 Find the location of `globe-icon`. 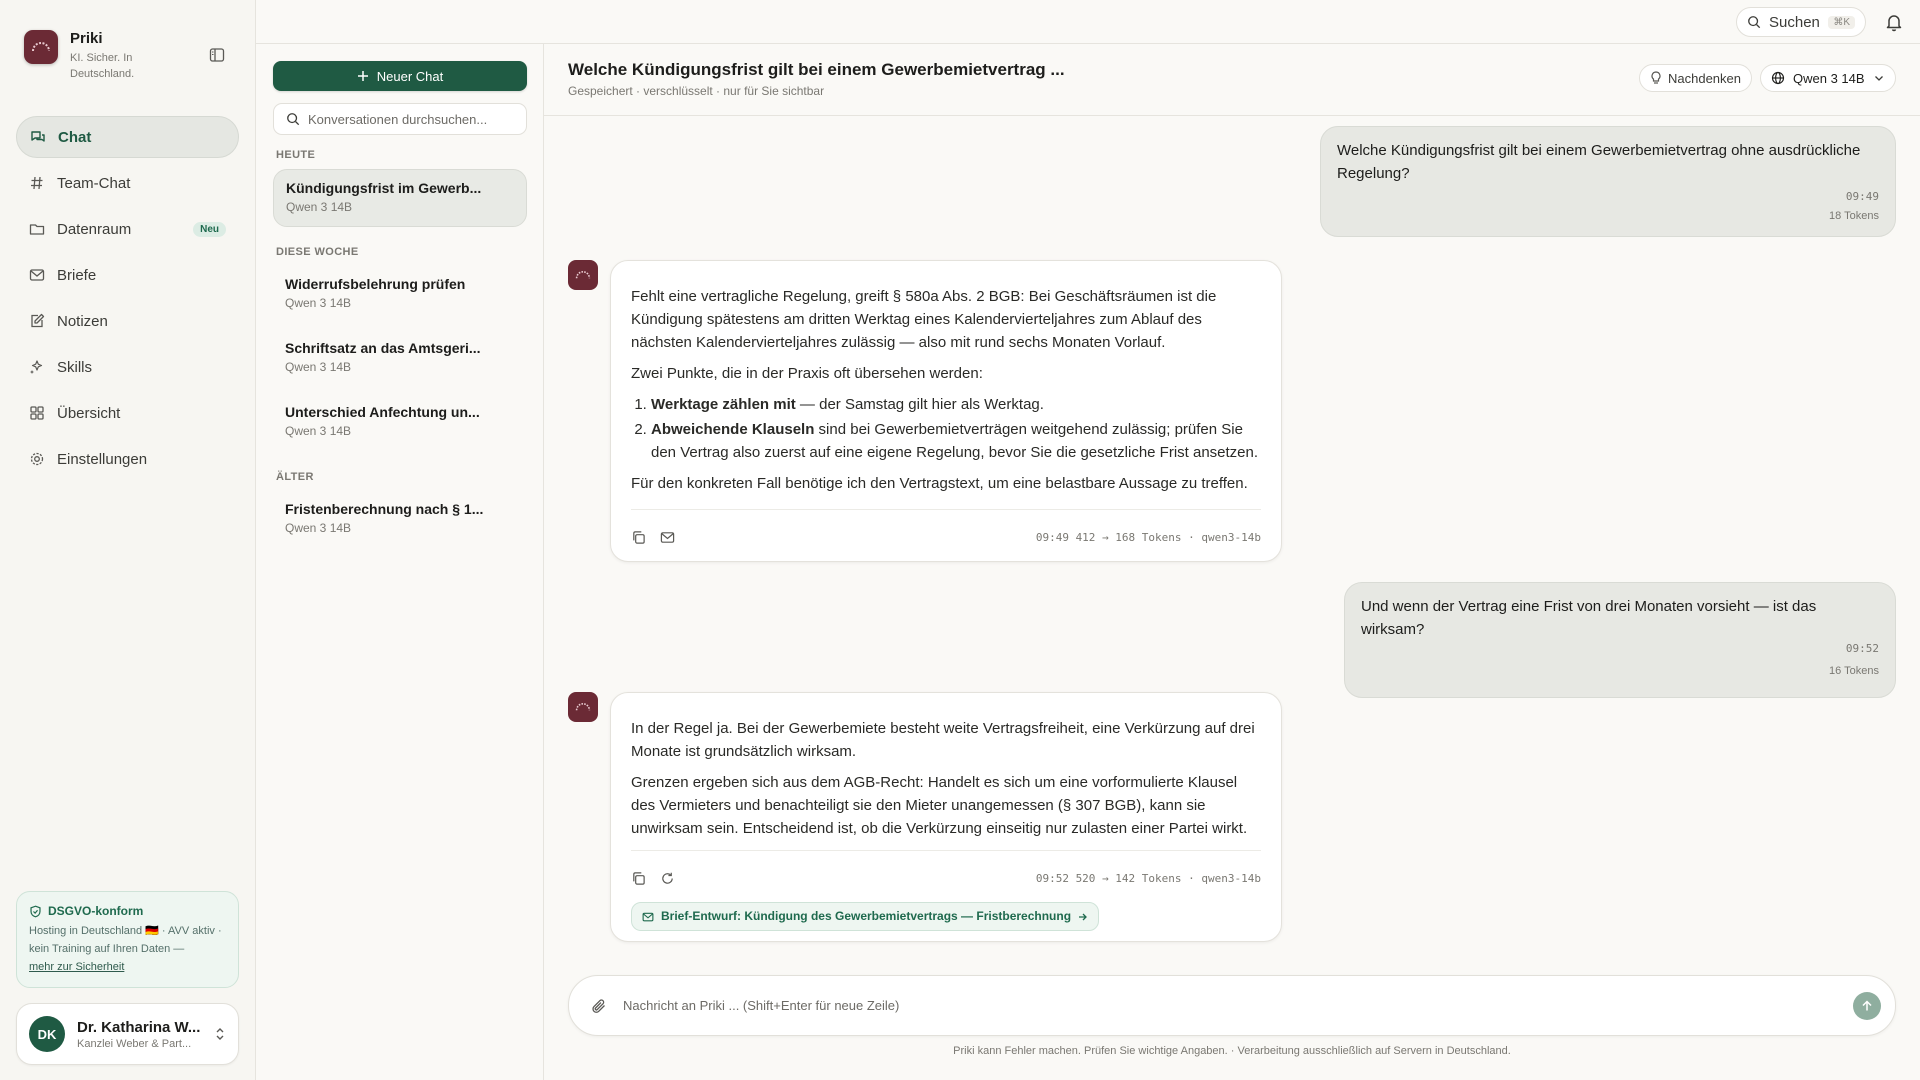

globe-icon is located at coordinates (1778, 78).